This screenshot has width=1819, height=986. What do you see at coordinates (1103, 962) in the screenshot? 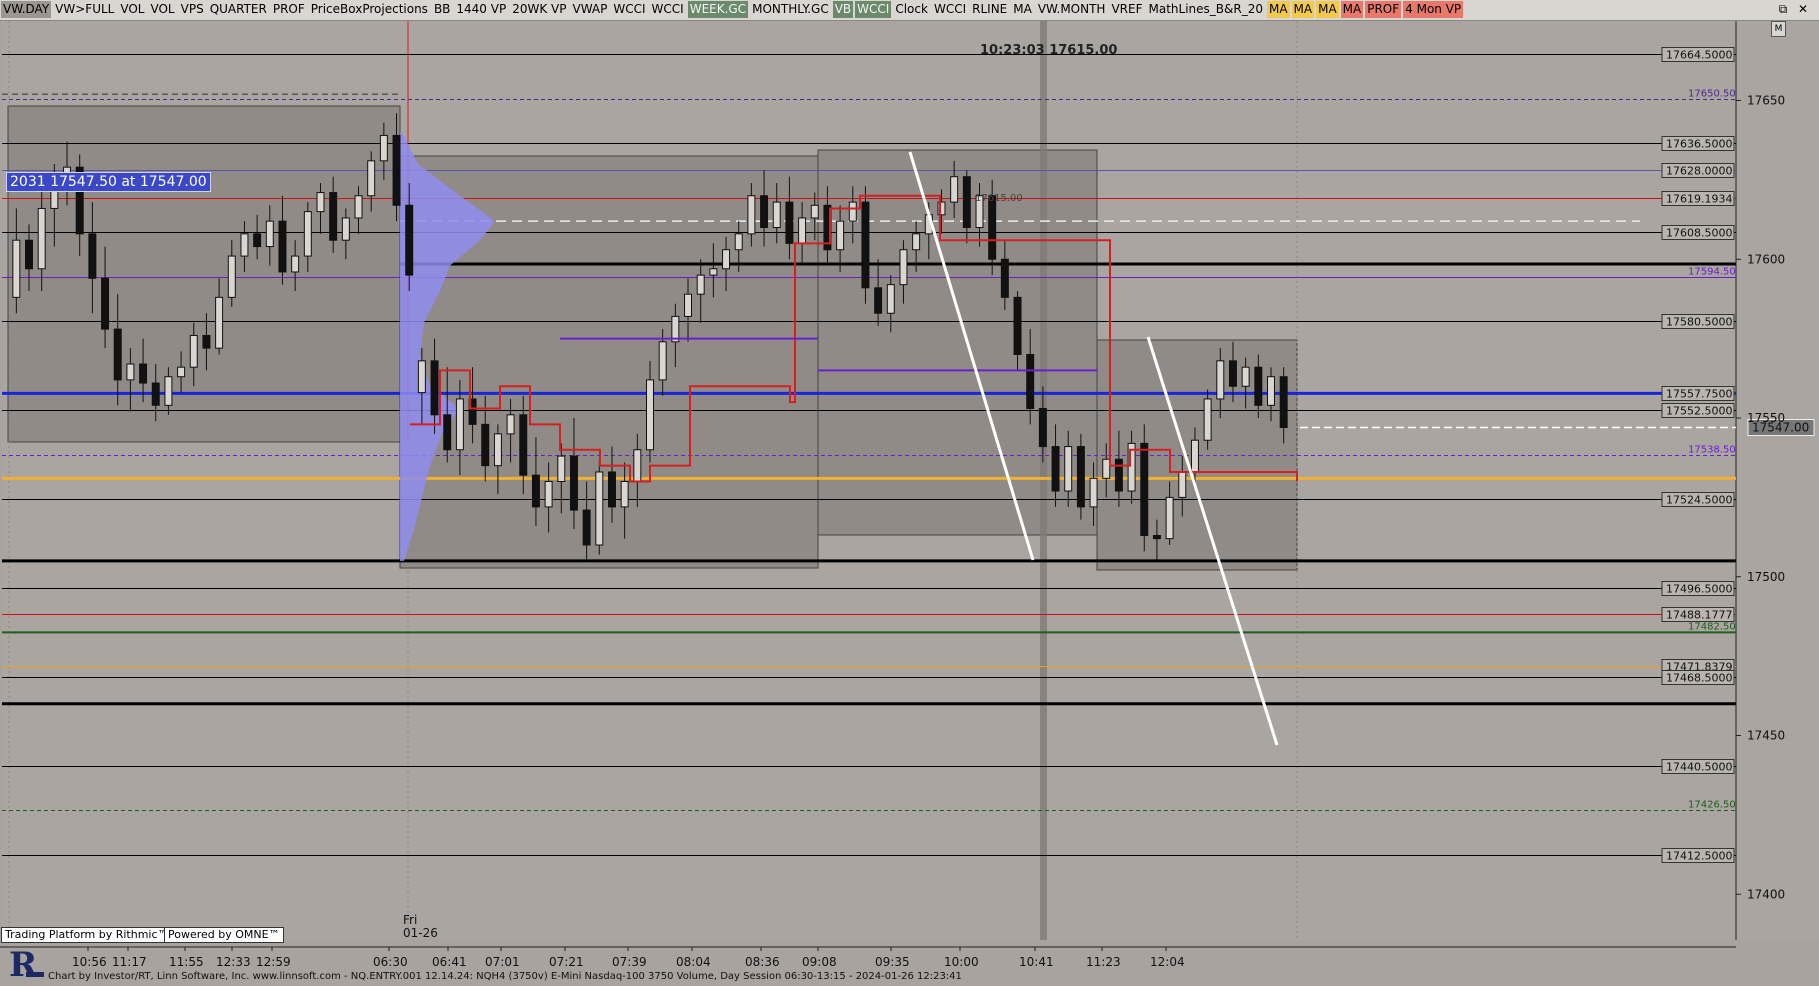
I see `x-tick-label-16: 11:23` at bounding box center [1103, 962].